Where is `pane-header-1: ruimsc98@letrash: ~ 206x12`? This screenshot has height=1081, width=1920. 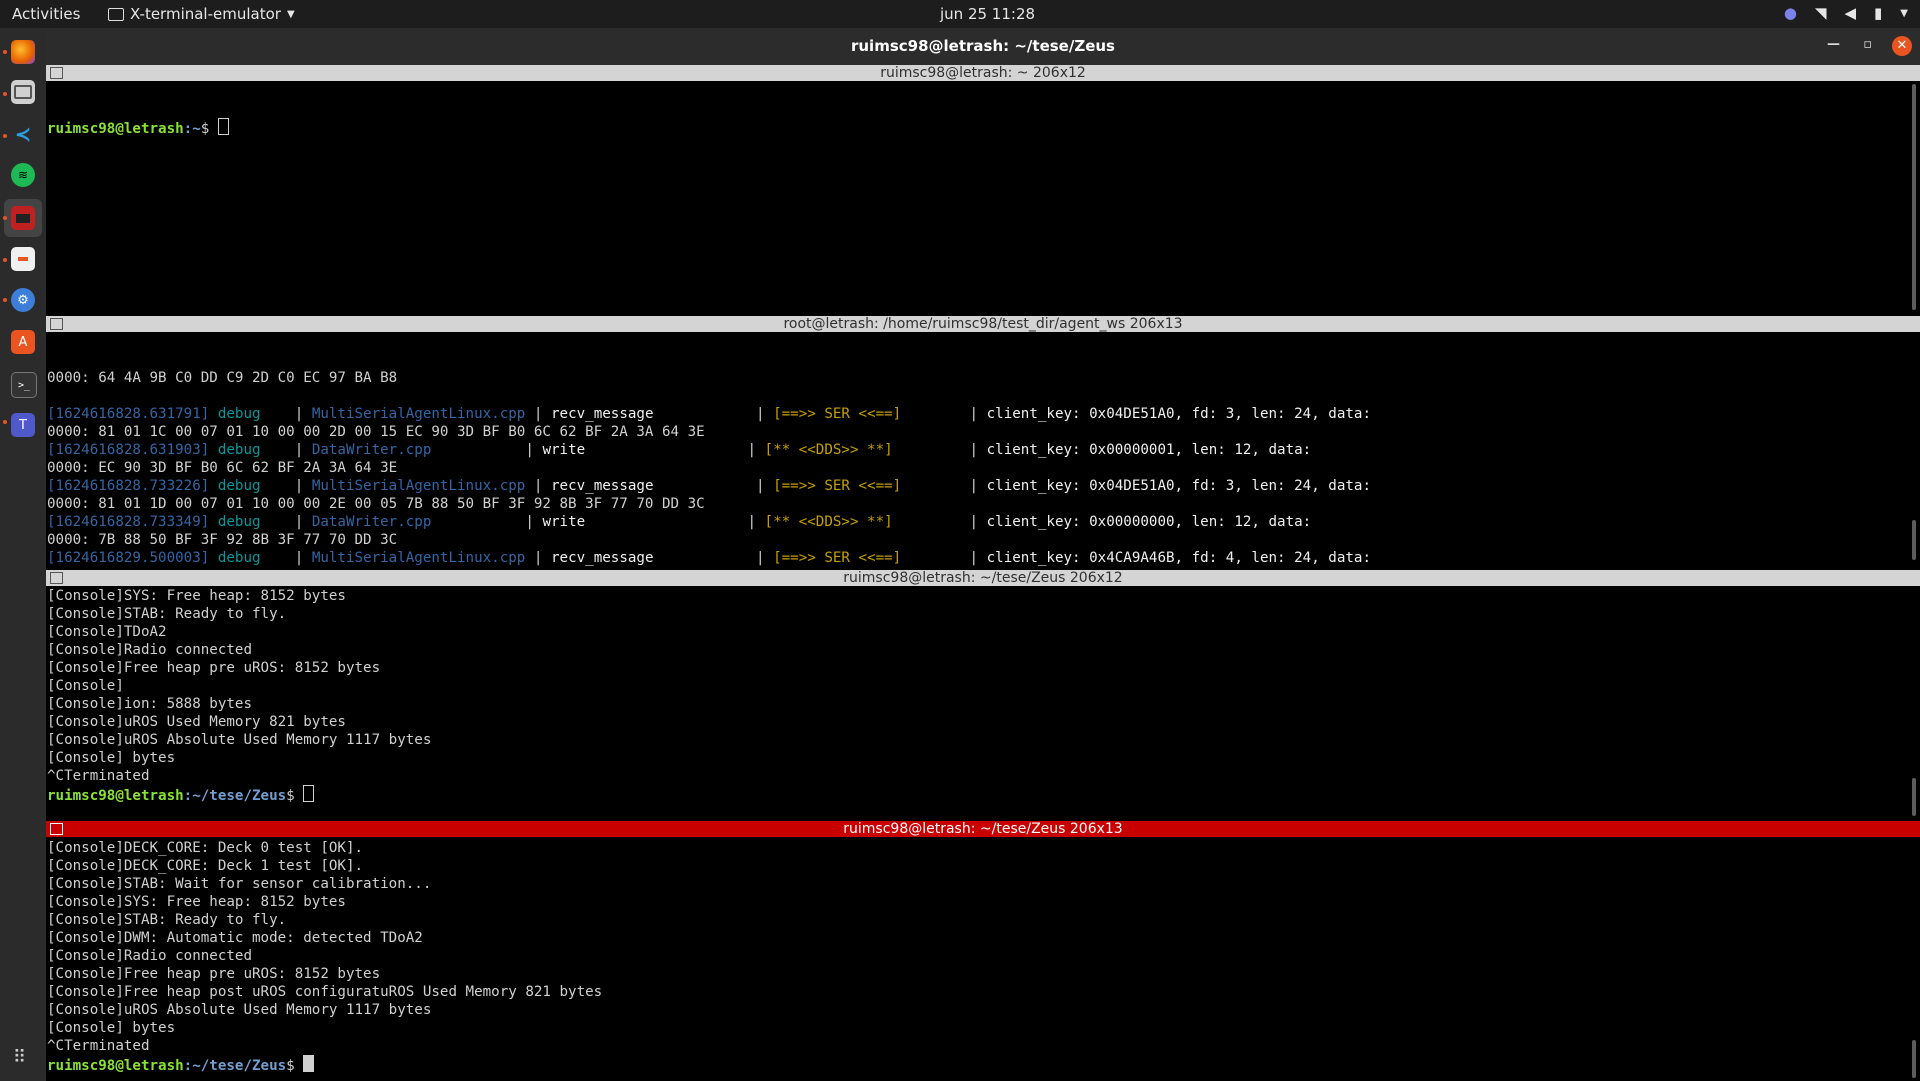 pane-header-1: ruimsc98@letrash: ~ 206x12 is located at coordinates (983, 73).